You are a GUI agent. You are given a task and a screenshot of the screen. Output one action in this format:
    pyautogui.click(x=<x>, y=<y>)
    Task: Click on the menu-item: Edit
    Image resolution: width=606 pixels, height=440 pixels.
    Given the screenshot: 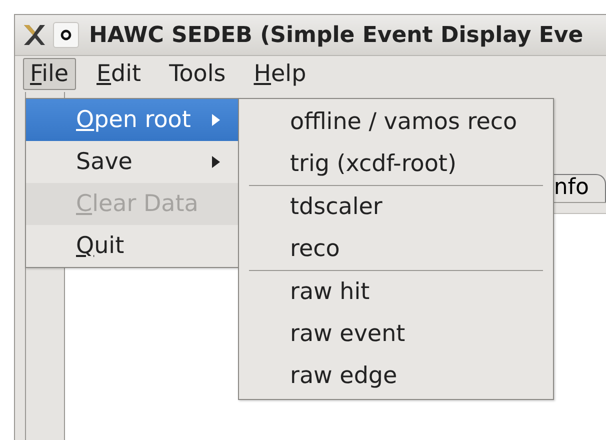 What is the action you would take?
    pyautogui.click(x=119, y=74)
    